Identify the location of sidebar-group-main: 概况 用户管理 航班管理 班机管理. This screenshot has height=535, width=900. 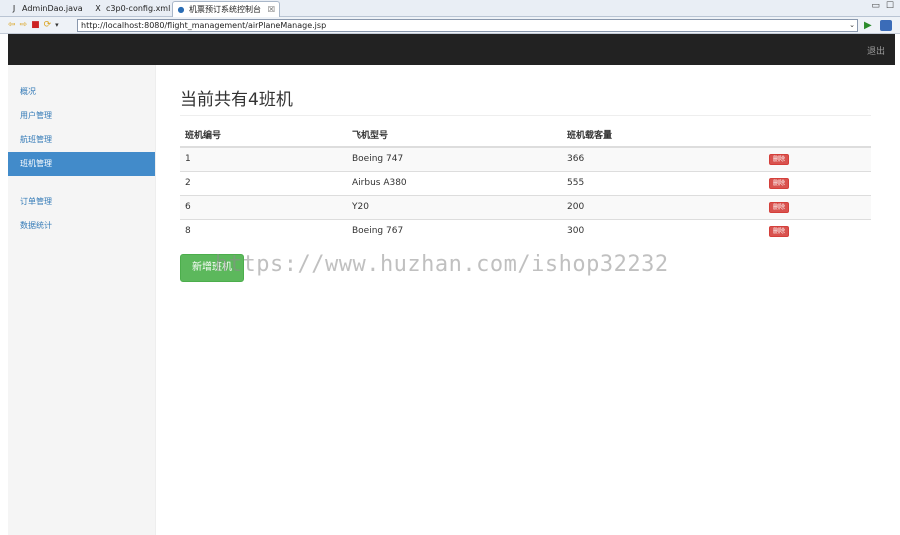
(81, 128).